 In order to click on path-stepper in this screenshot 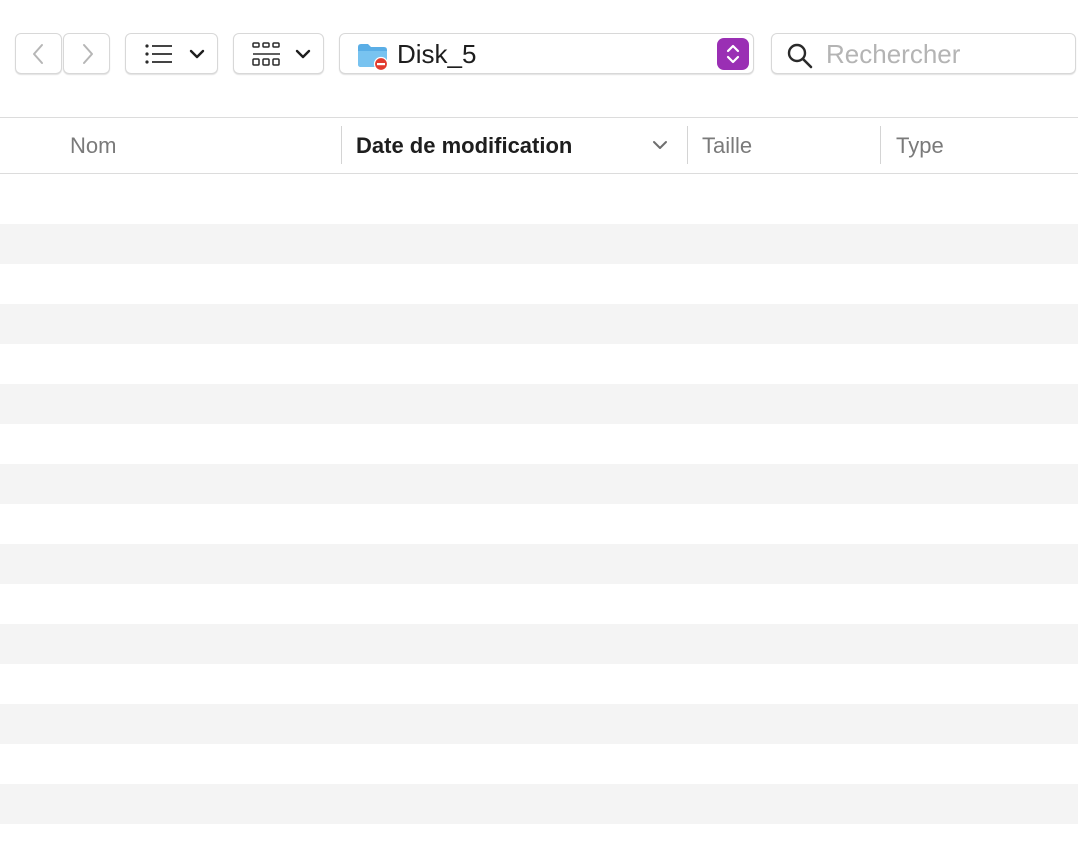, I will do `click(733, 54)`.